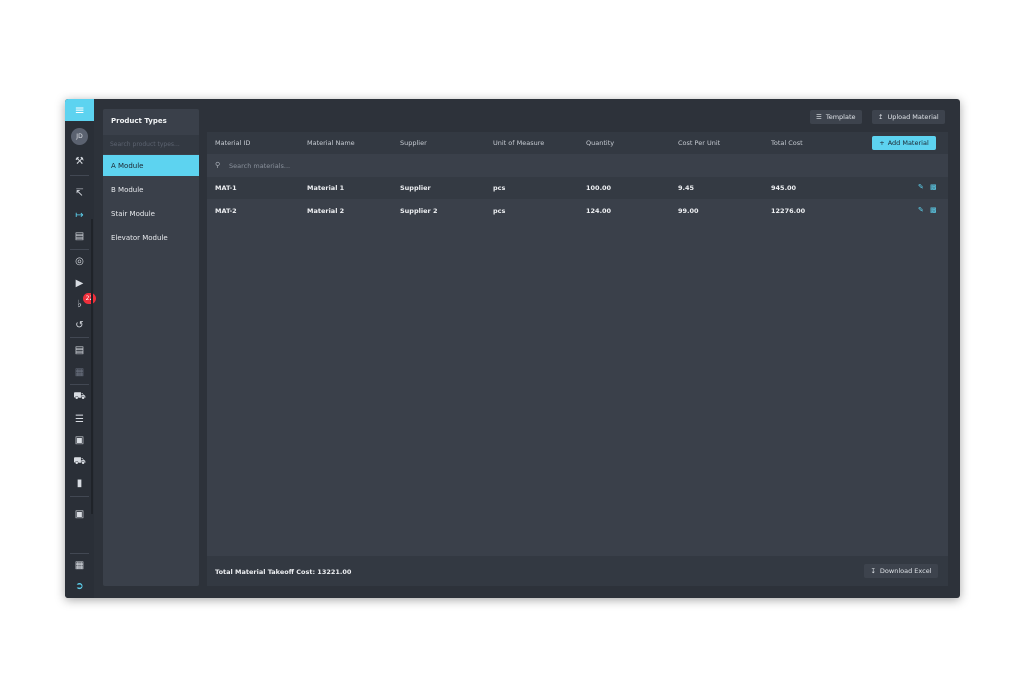  I want to click on template-label: Template, so click(840, 117).